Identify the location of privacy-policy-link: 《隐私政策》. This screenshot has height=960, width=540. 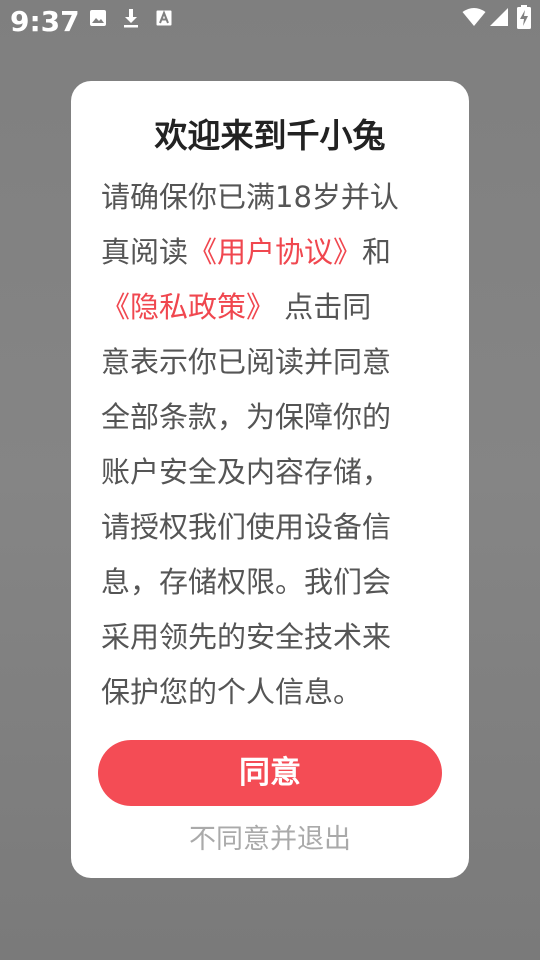
(188, 307).